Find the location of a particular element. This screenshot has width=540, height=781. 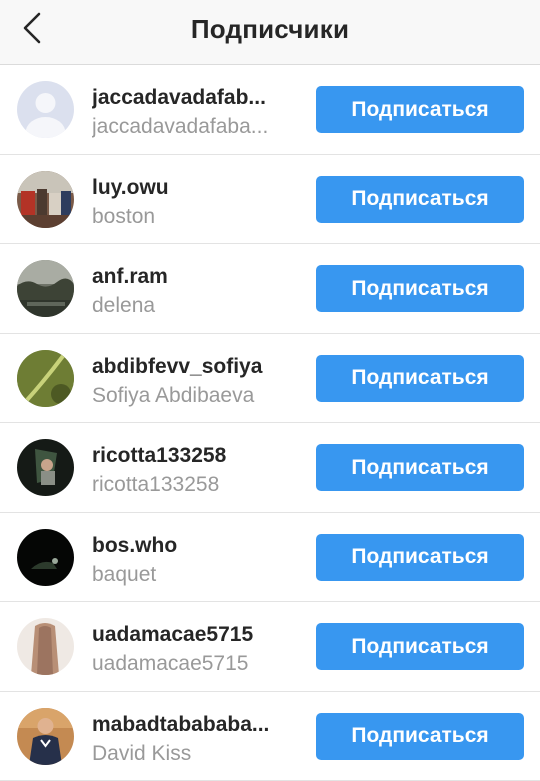

page-title: Подписчики is located at coordinates (270, 29).